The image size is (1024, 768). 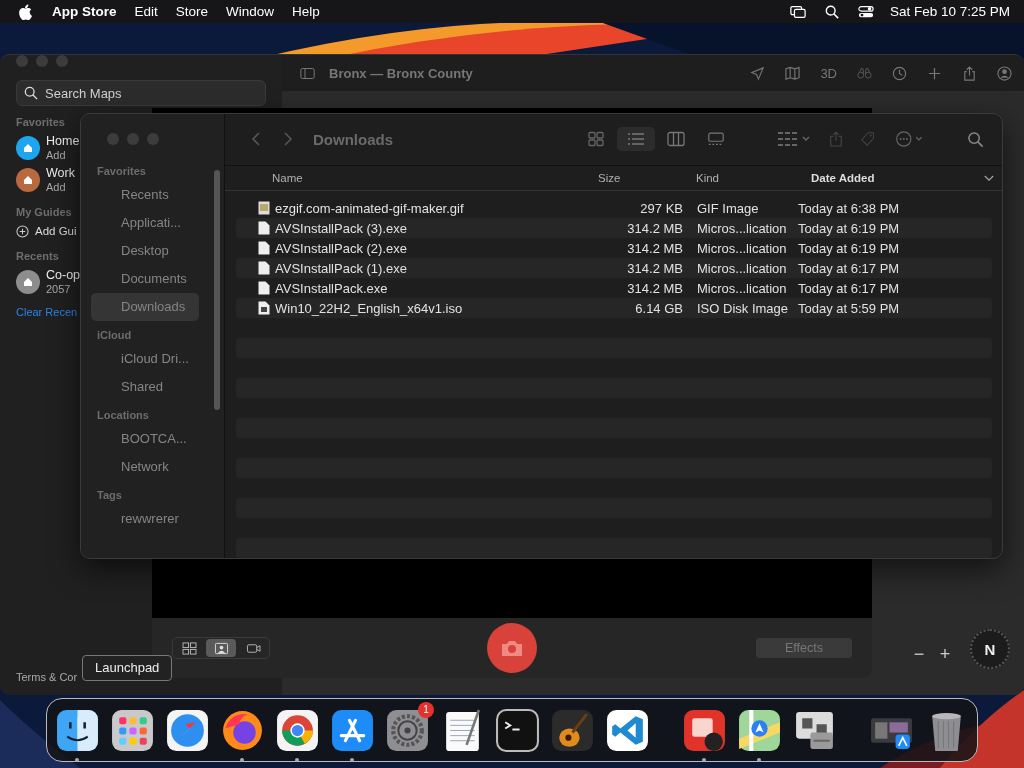 I want to click on sidebar-item: Network, so click(x=145, y=467).